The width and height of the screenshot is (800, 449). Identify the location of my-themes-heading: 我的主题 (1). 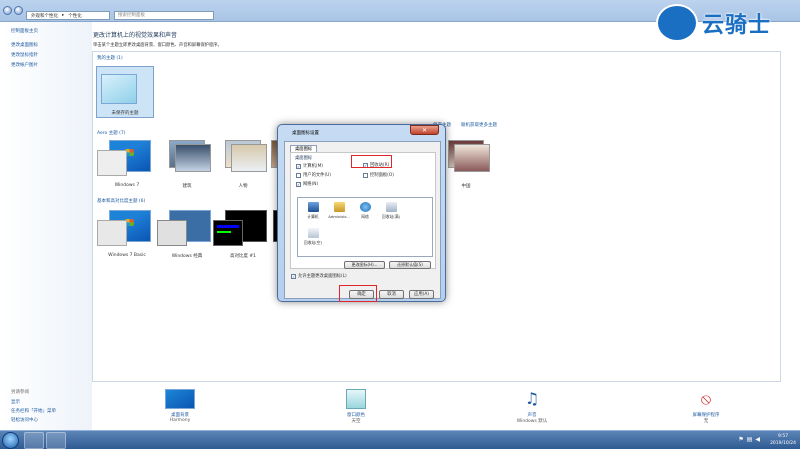
(110, 58).